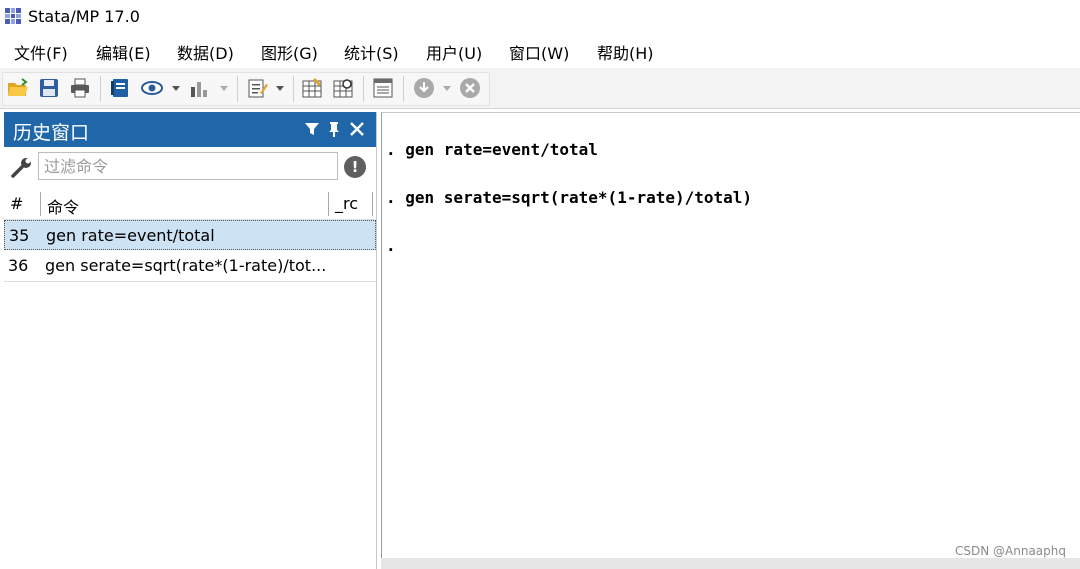  What do you see at coordinates (383, 88) in the screenshot?
I see `variables-manager-icon` at bounding box center [383, 88].